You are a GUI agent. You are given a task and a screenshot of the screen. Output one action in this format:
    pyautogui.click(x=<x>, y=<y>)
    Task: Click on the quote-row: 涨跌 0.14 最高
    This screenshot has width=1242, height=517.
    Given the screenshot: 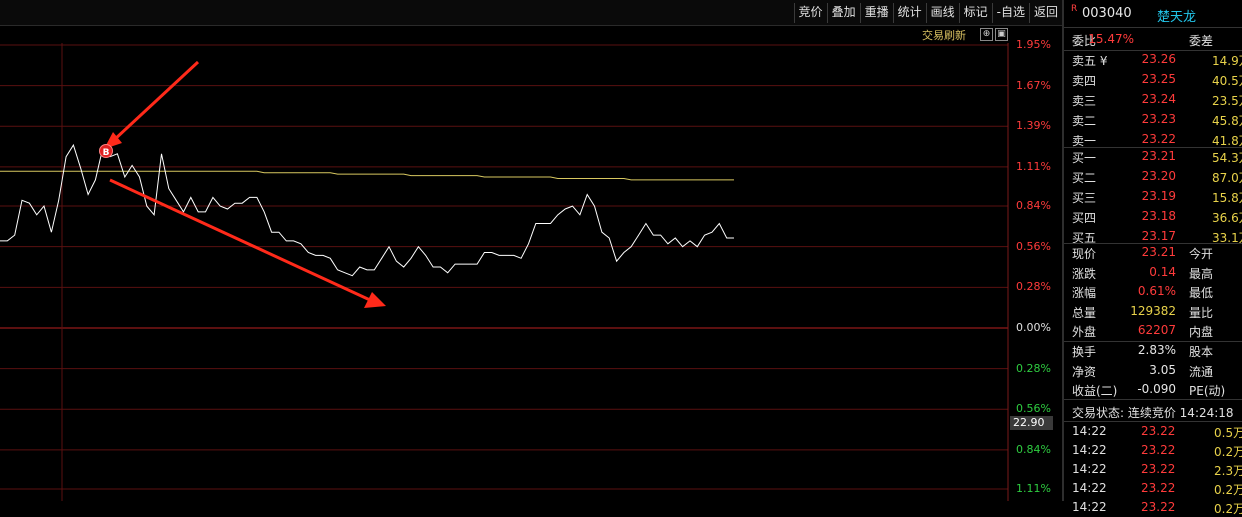 What is the action you would take?
    pyautogui.click(x=1153, y=272)
    